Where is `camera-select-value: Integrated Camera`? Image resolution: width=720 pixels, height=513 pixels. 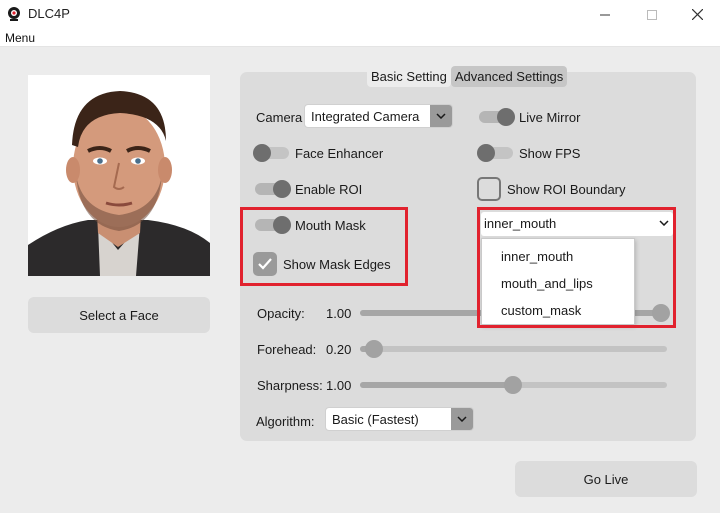
camera-select-value: Integrated Camera is located at coordinates (365, 116).